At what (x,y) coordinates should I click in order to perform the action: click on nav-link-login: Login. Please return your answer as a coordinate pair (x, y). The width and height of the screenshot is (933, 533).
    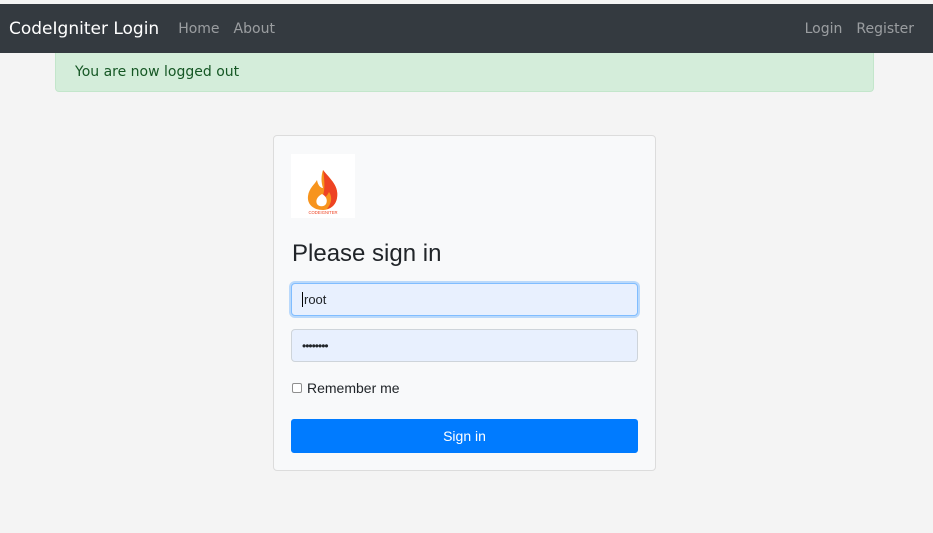
    Looking at the image, I should click on (824, 29).